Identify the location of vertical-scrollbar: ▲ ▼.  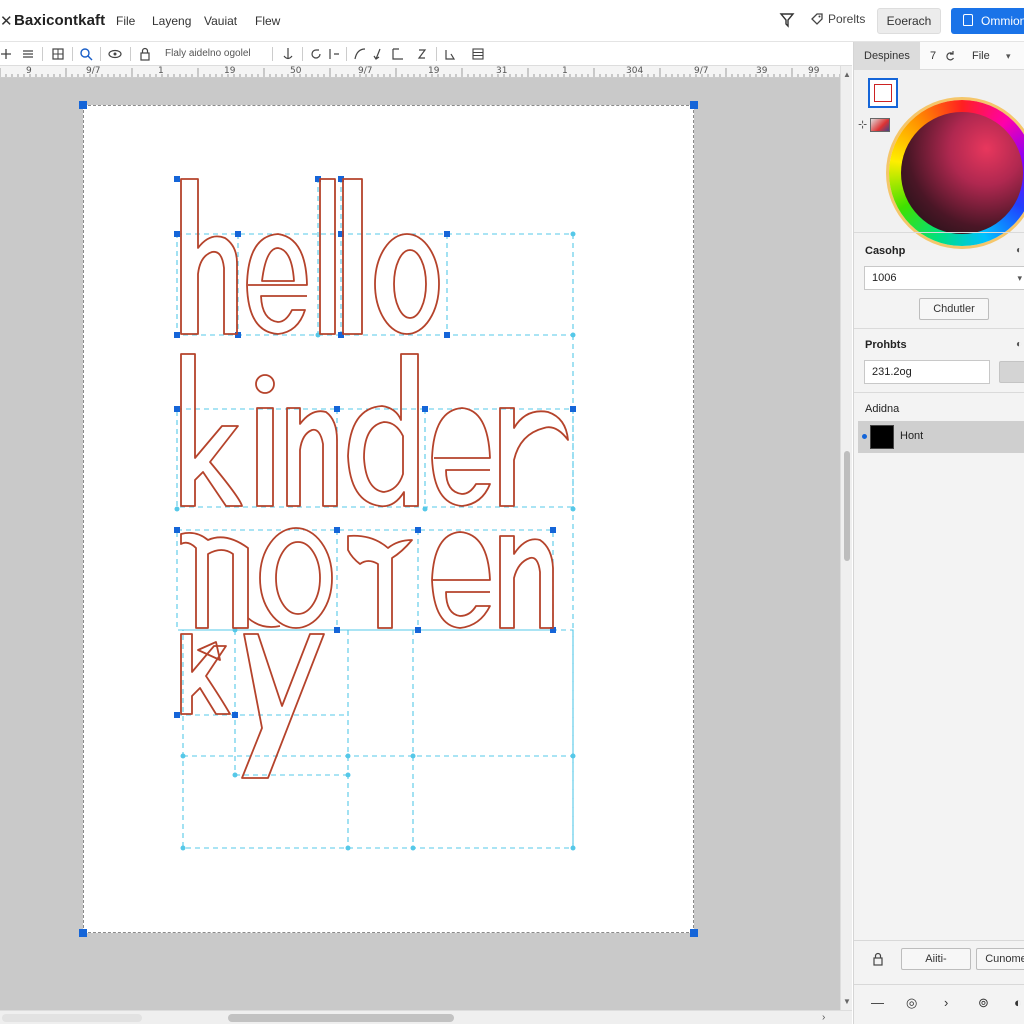
(846, 538).